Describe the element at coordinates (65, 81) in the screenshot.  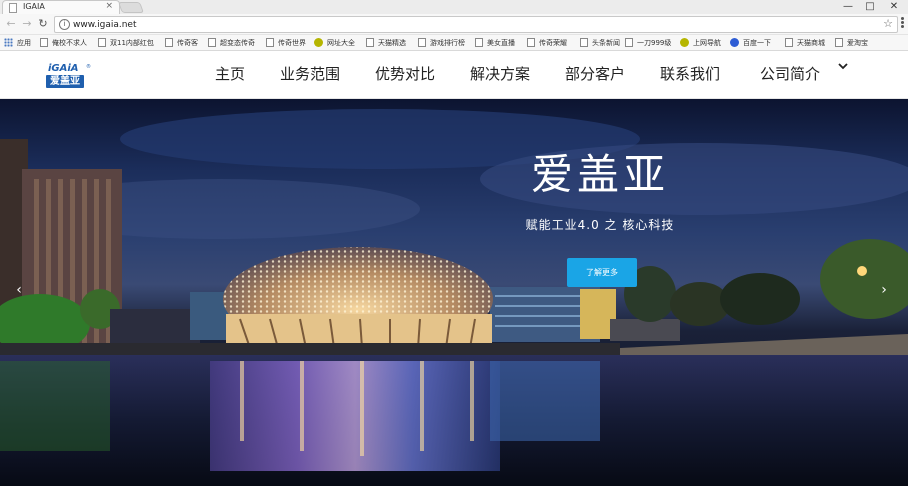
I see `logo-chinese-name: 爱盖亚` at that location.